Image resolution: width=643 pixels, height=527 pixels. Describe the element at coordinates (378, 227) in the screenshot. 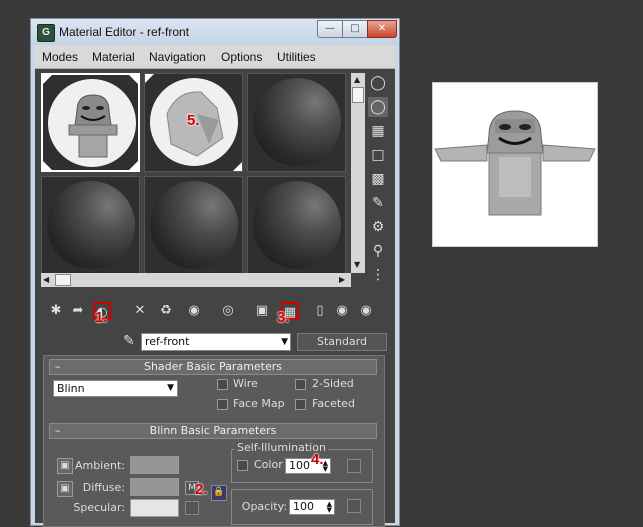

I see `options-icon: ⚙` at that location.